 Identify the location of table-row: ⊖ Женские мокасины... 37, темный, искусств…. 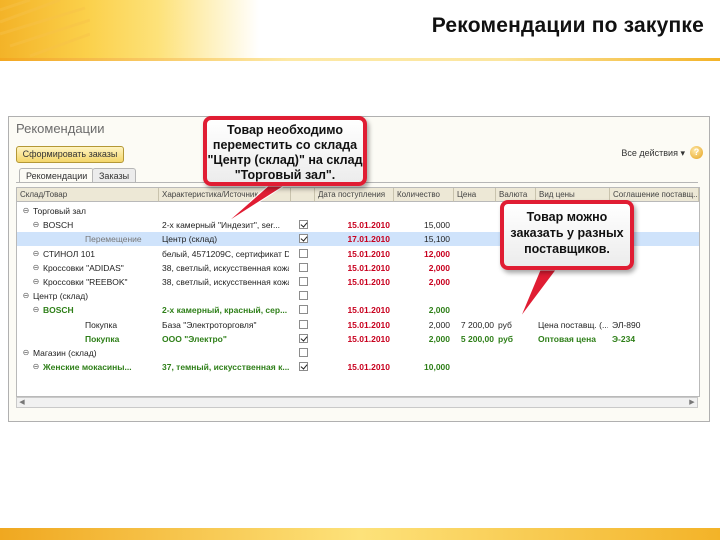
(358, 367).